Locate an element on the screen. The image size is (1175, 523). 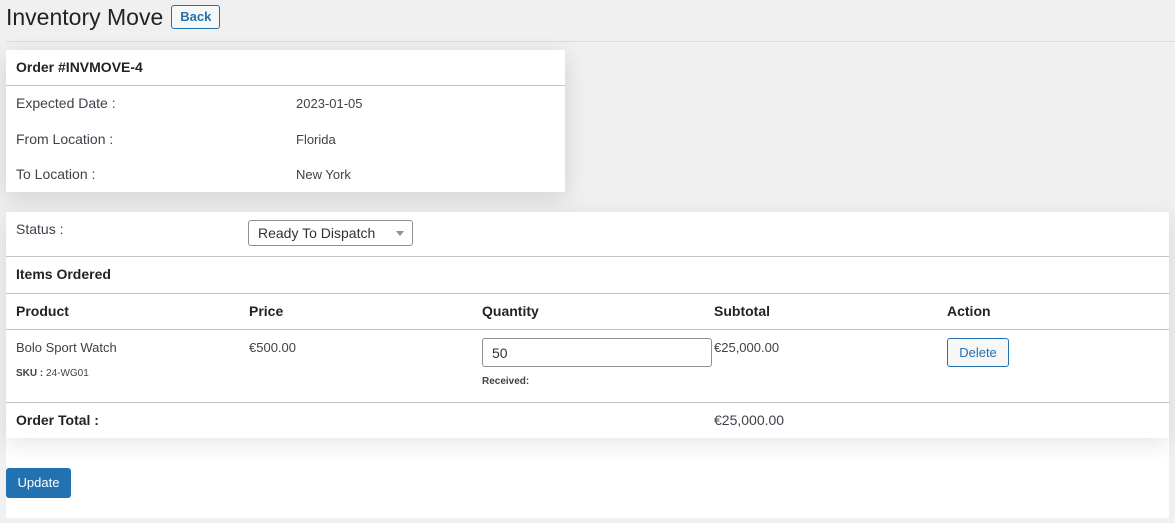
order-total-value: €25,000.00 is located at coordinates (749, 420).